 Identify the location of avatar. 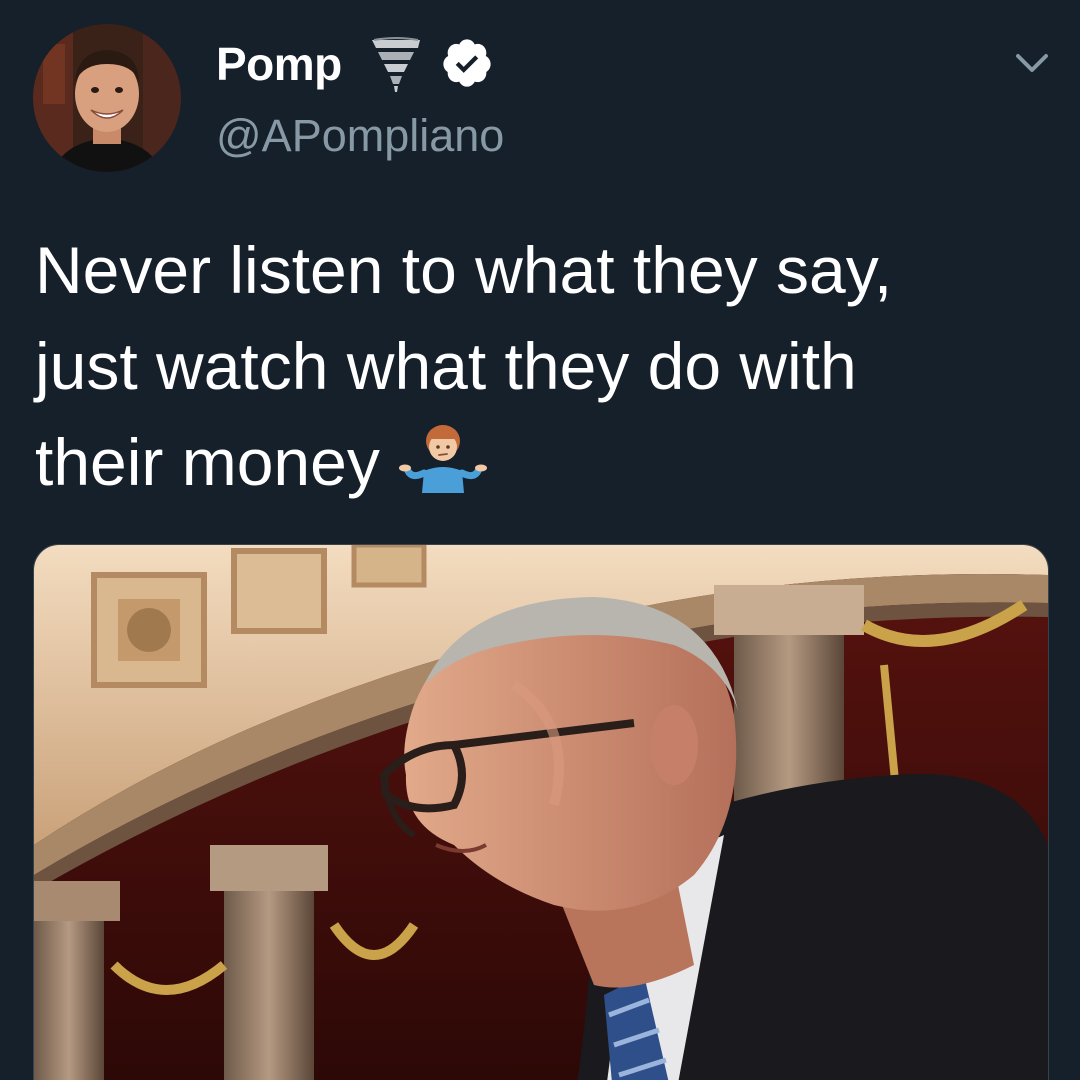
(107, 98).